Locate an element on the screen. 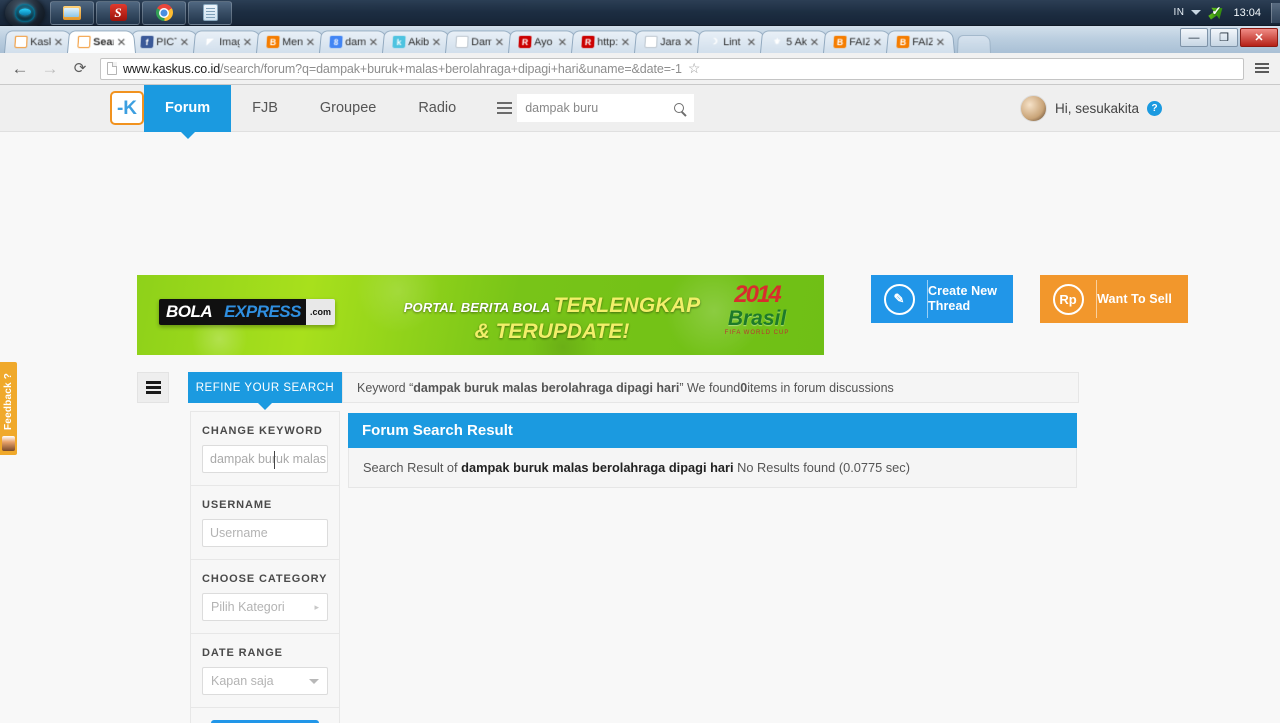 The height and width of the screenshot is (723, 1280). header-search-input: dampak buru is located at coordinates (591, 108).